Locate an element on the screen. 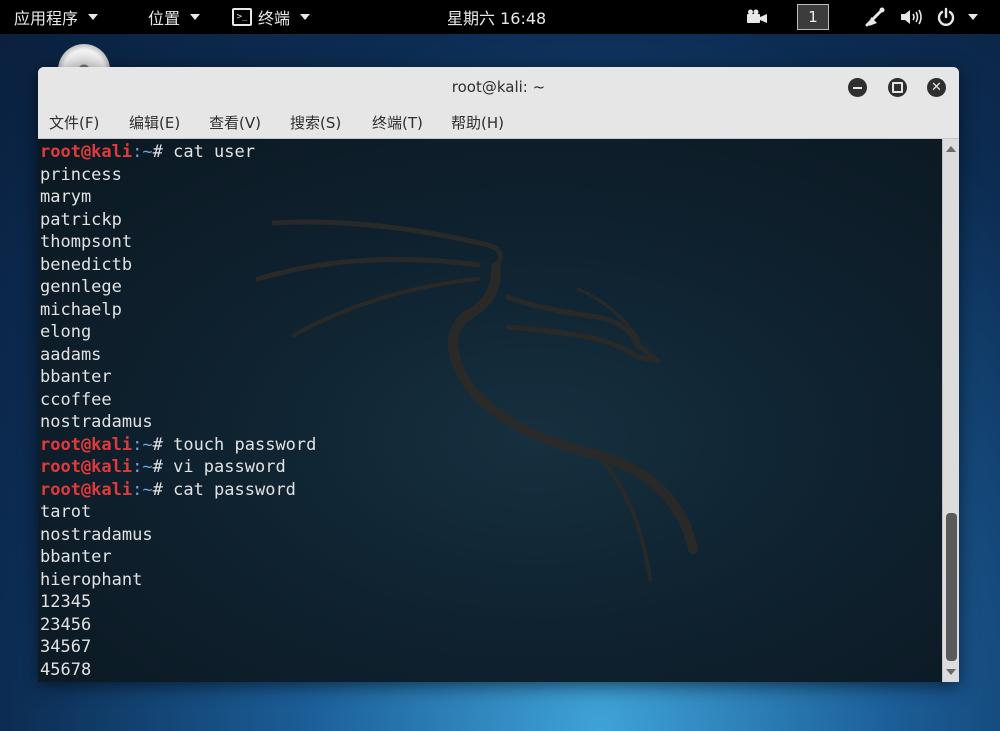 This screenshot has width=1000, height=731. terminal-app-label: 终端 is located at coordinates (274, 18).